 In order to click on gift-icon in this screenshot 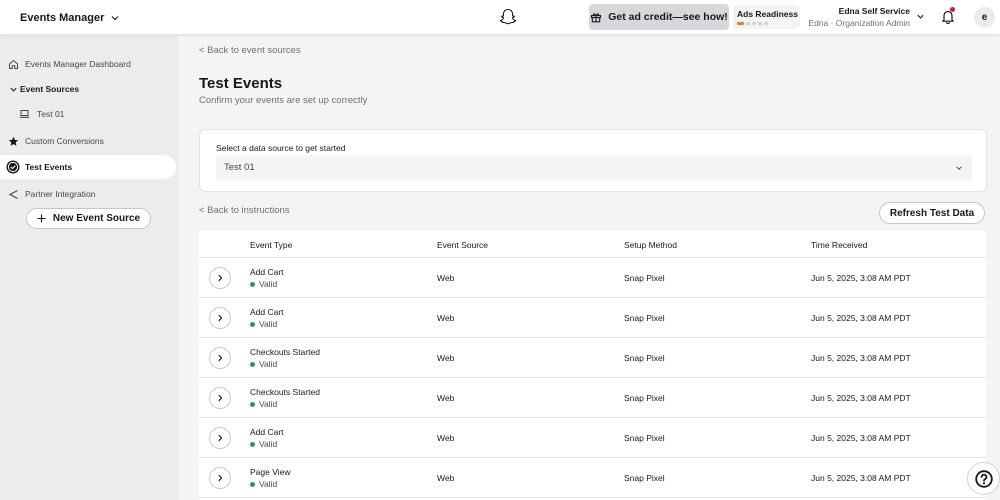, I will do `click(596, 18)`.